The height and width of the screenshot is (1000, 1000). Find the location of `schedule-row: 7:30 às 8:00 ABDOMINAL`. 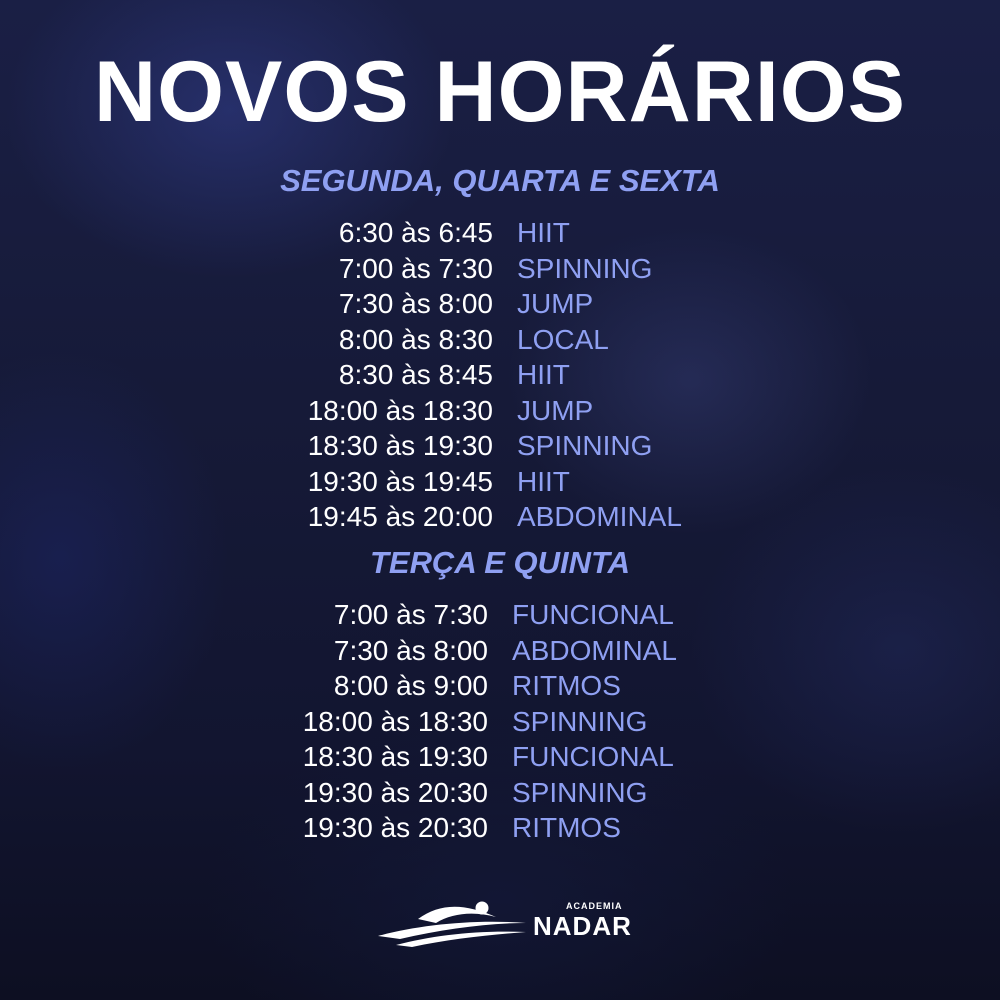

schedule-row: 7:30 às 8:00 ABDOMINAL is located at coordinates (500, 651).